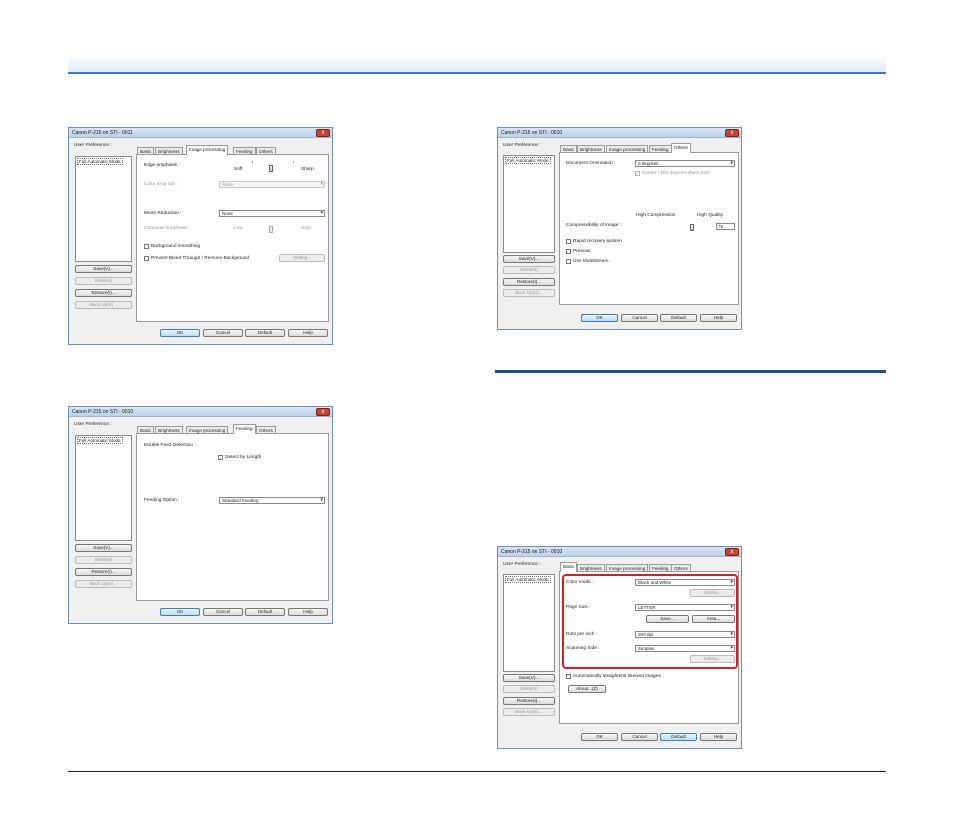 The height and width of the screenshot is (818, 954). I want to click on color-drop-out-select: None, so click(272, 184).